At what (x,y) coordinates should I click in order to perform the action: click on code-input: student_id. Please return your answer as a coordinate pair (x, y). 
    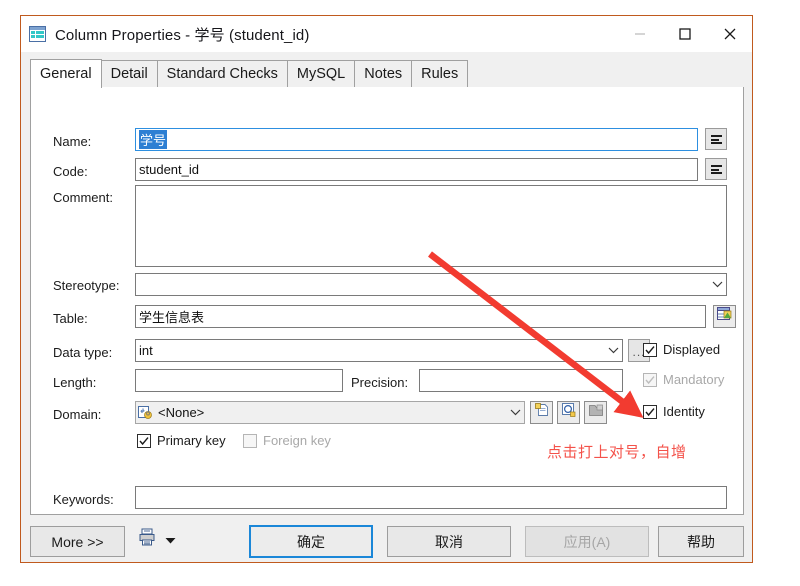
    Looking at the image, I should click on (416, 169).